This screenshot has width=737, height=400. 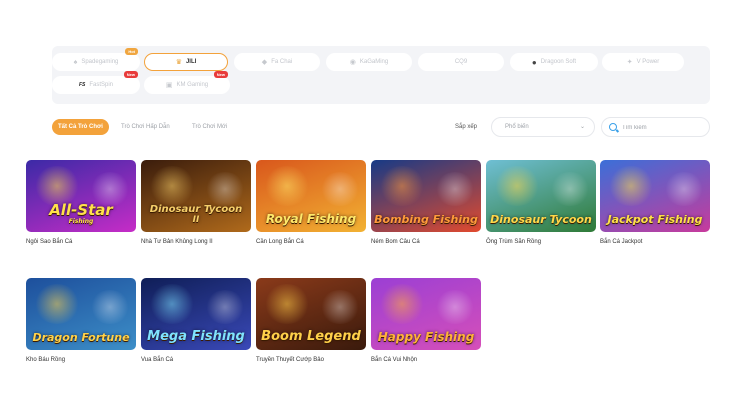 I want to click on tab-new-games: Trò Chơi Mới, so click(x=209, y=127).